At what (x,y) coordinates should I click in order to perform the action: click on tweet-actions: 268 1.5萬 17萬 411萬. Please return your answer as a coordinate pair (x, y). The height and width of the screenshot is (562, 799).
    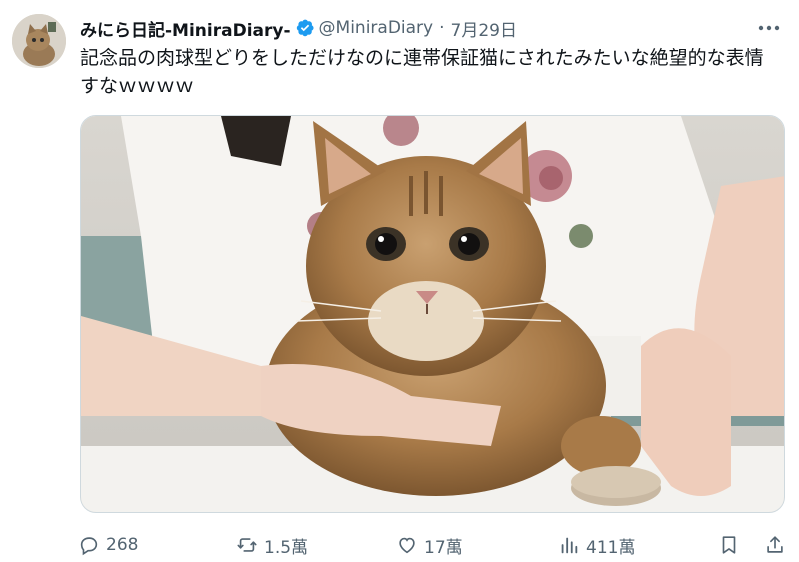
    Looking at the image, I should click on (433, 545).